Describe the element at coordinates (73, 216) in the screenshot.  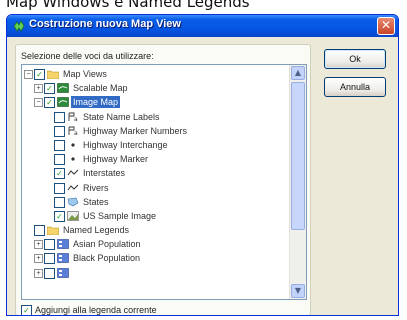
I see `image-layer-icon` at that location.